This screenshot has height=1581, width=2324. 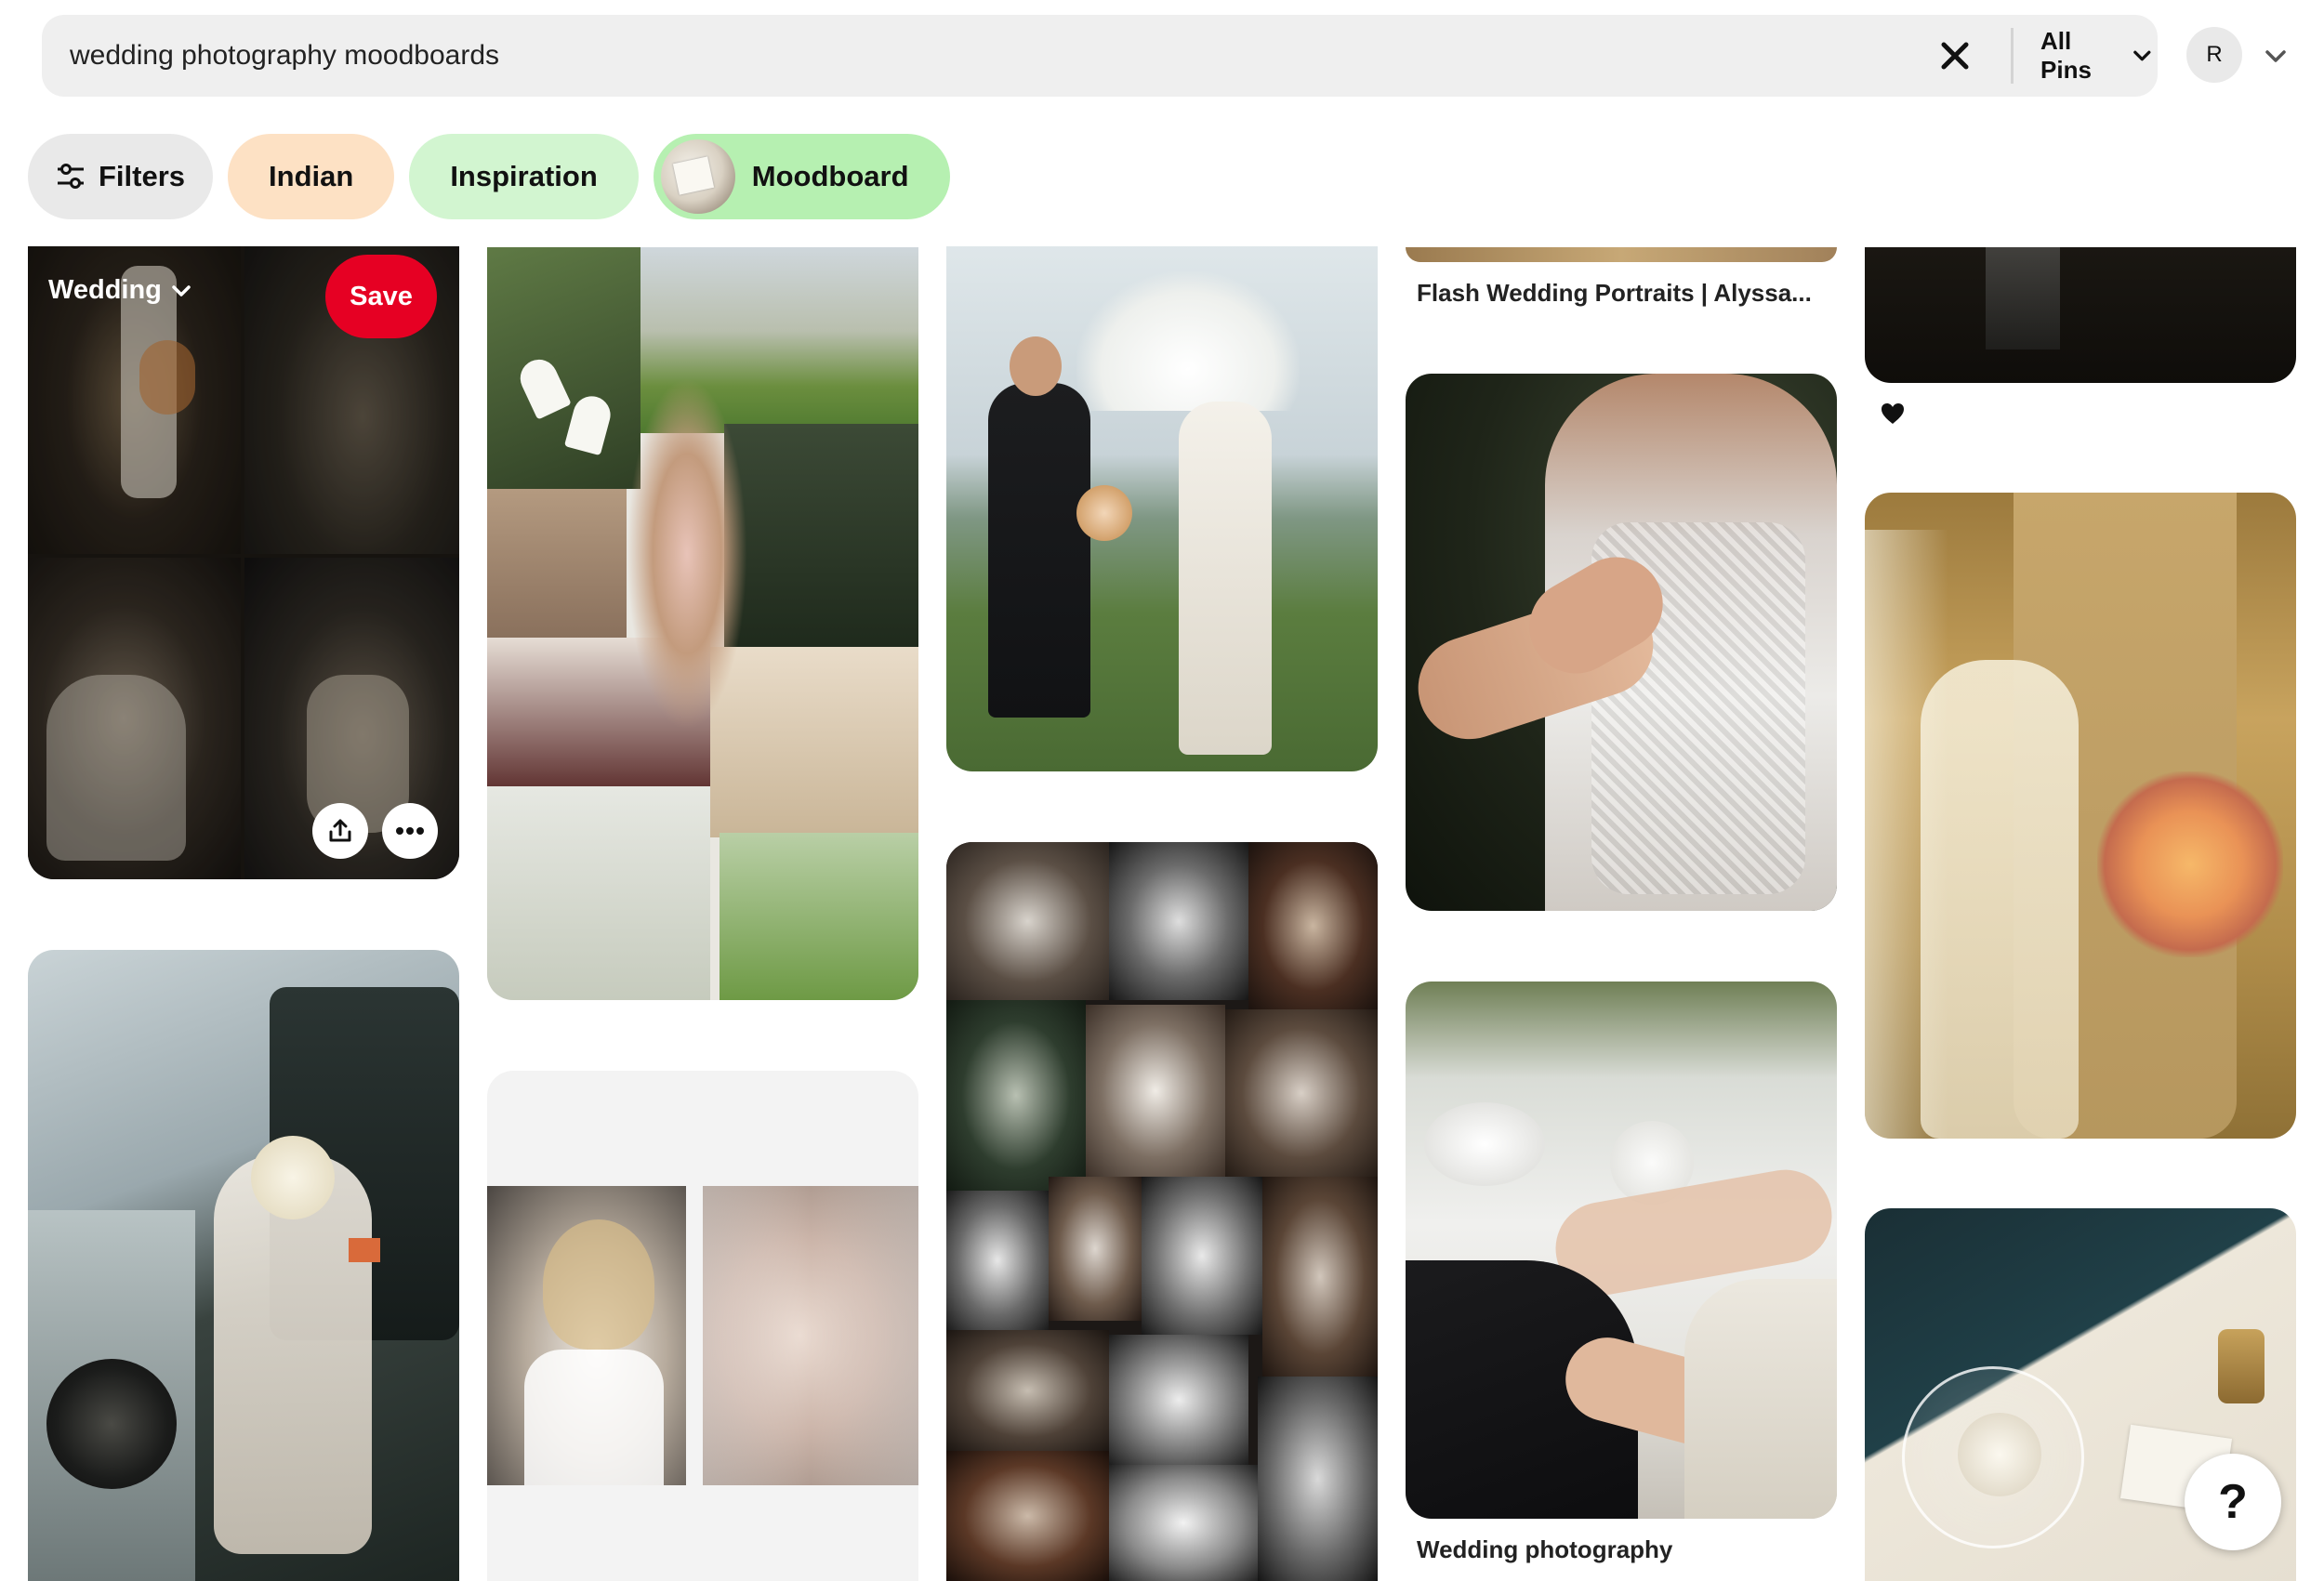 I want to click on close-icon, so click(x=1955, y=56).